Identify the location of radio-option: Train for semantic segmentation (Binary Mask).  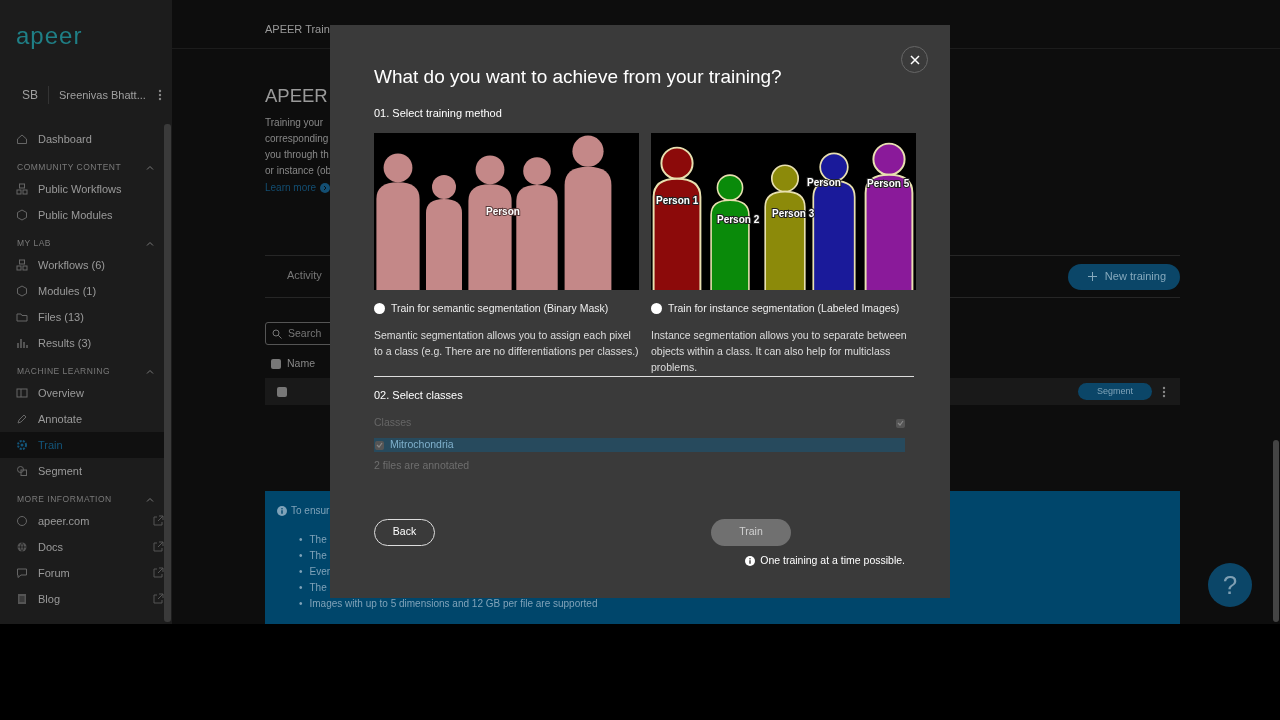
(491, 308).